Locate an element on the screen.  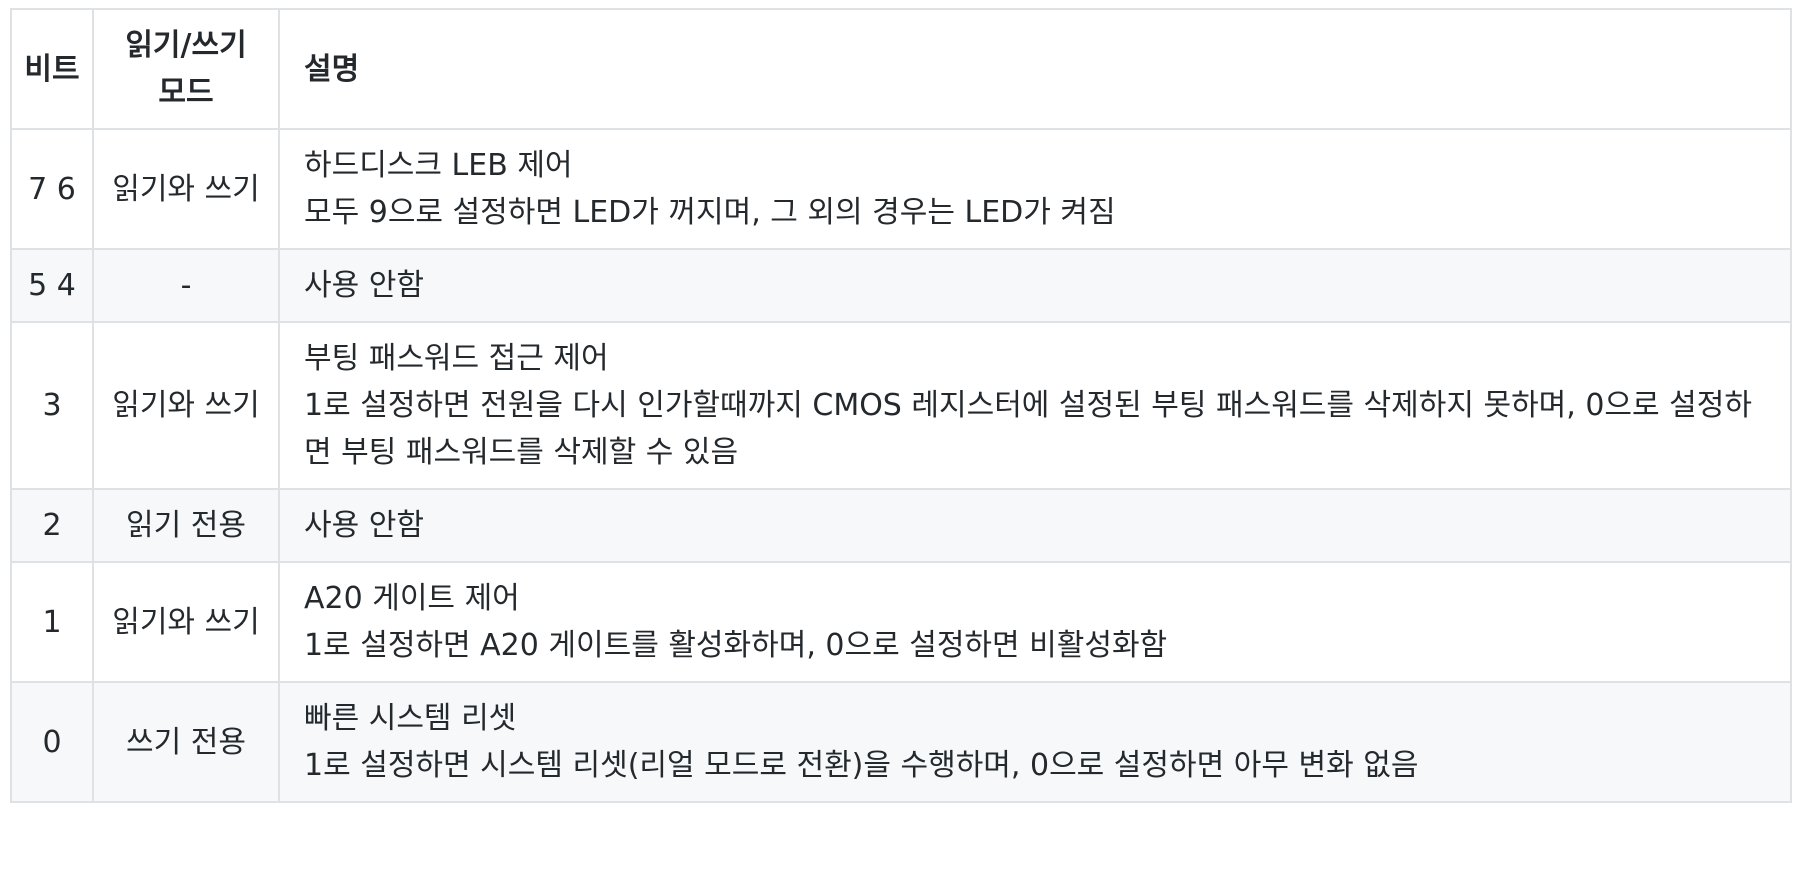
header-row: 비트 읽기/쓰기 모드 설명 is located at coordinates (901, 69).